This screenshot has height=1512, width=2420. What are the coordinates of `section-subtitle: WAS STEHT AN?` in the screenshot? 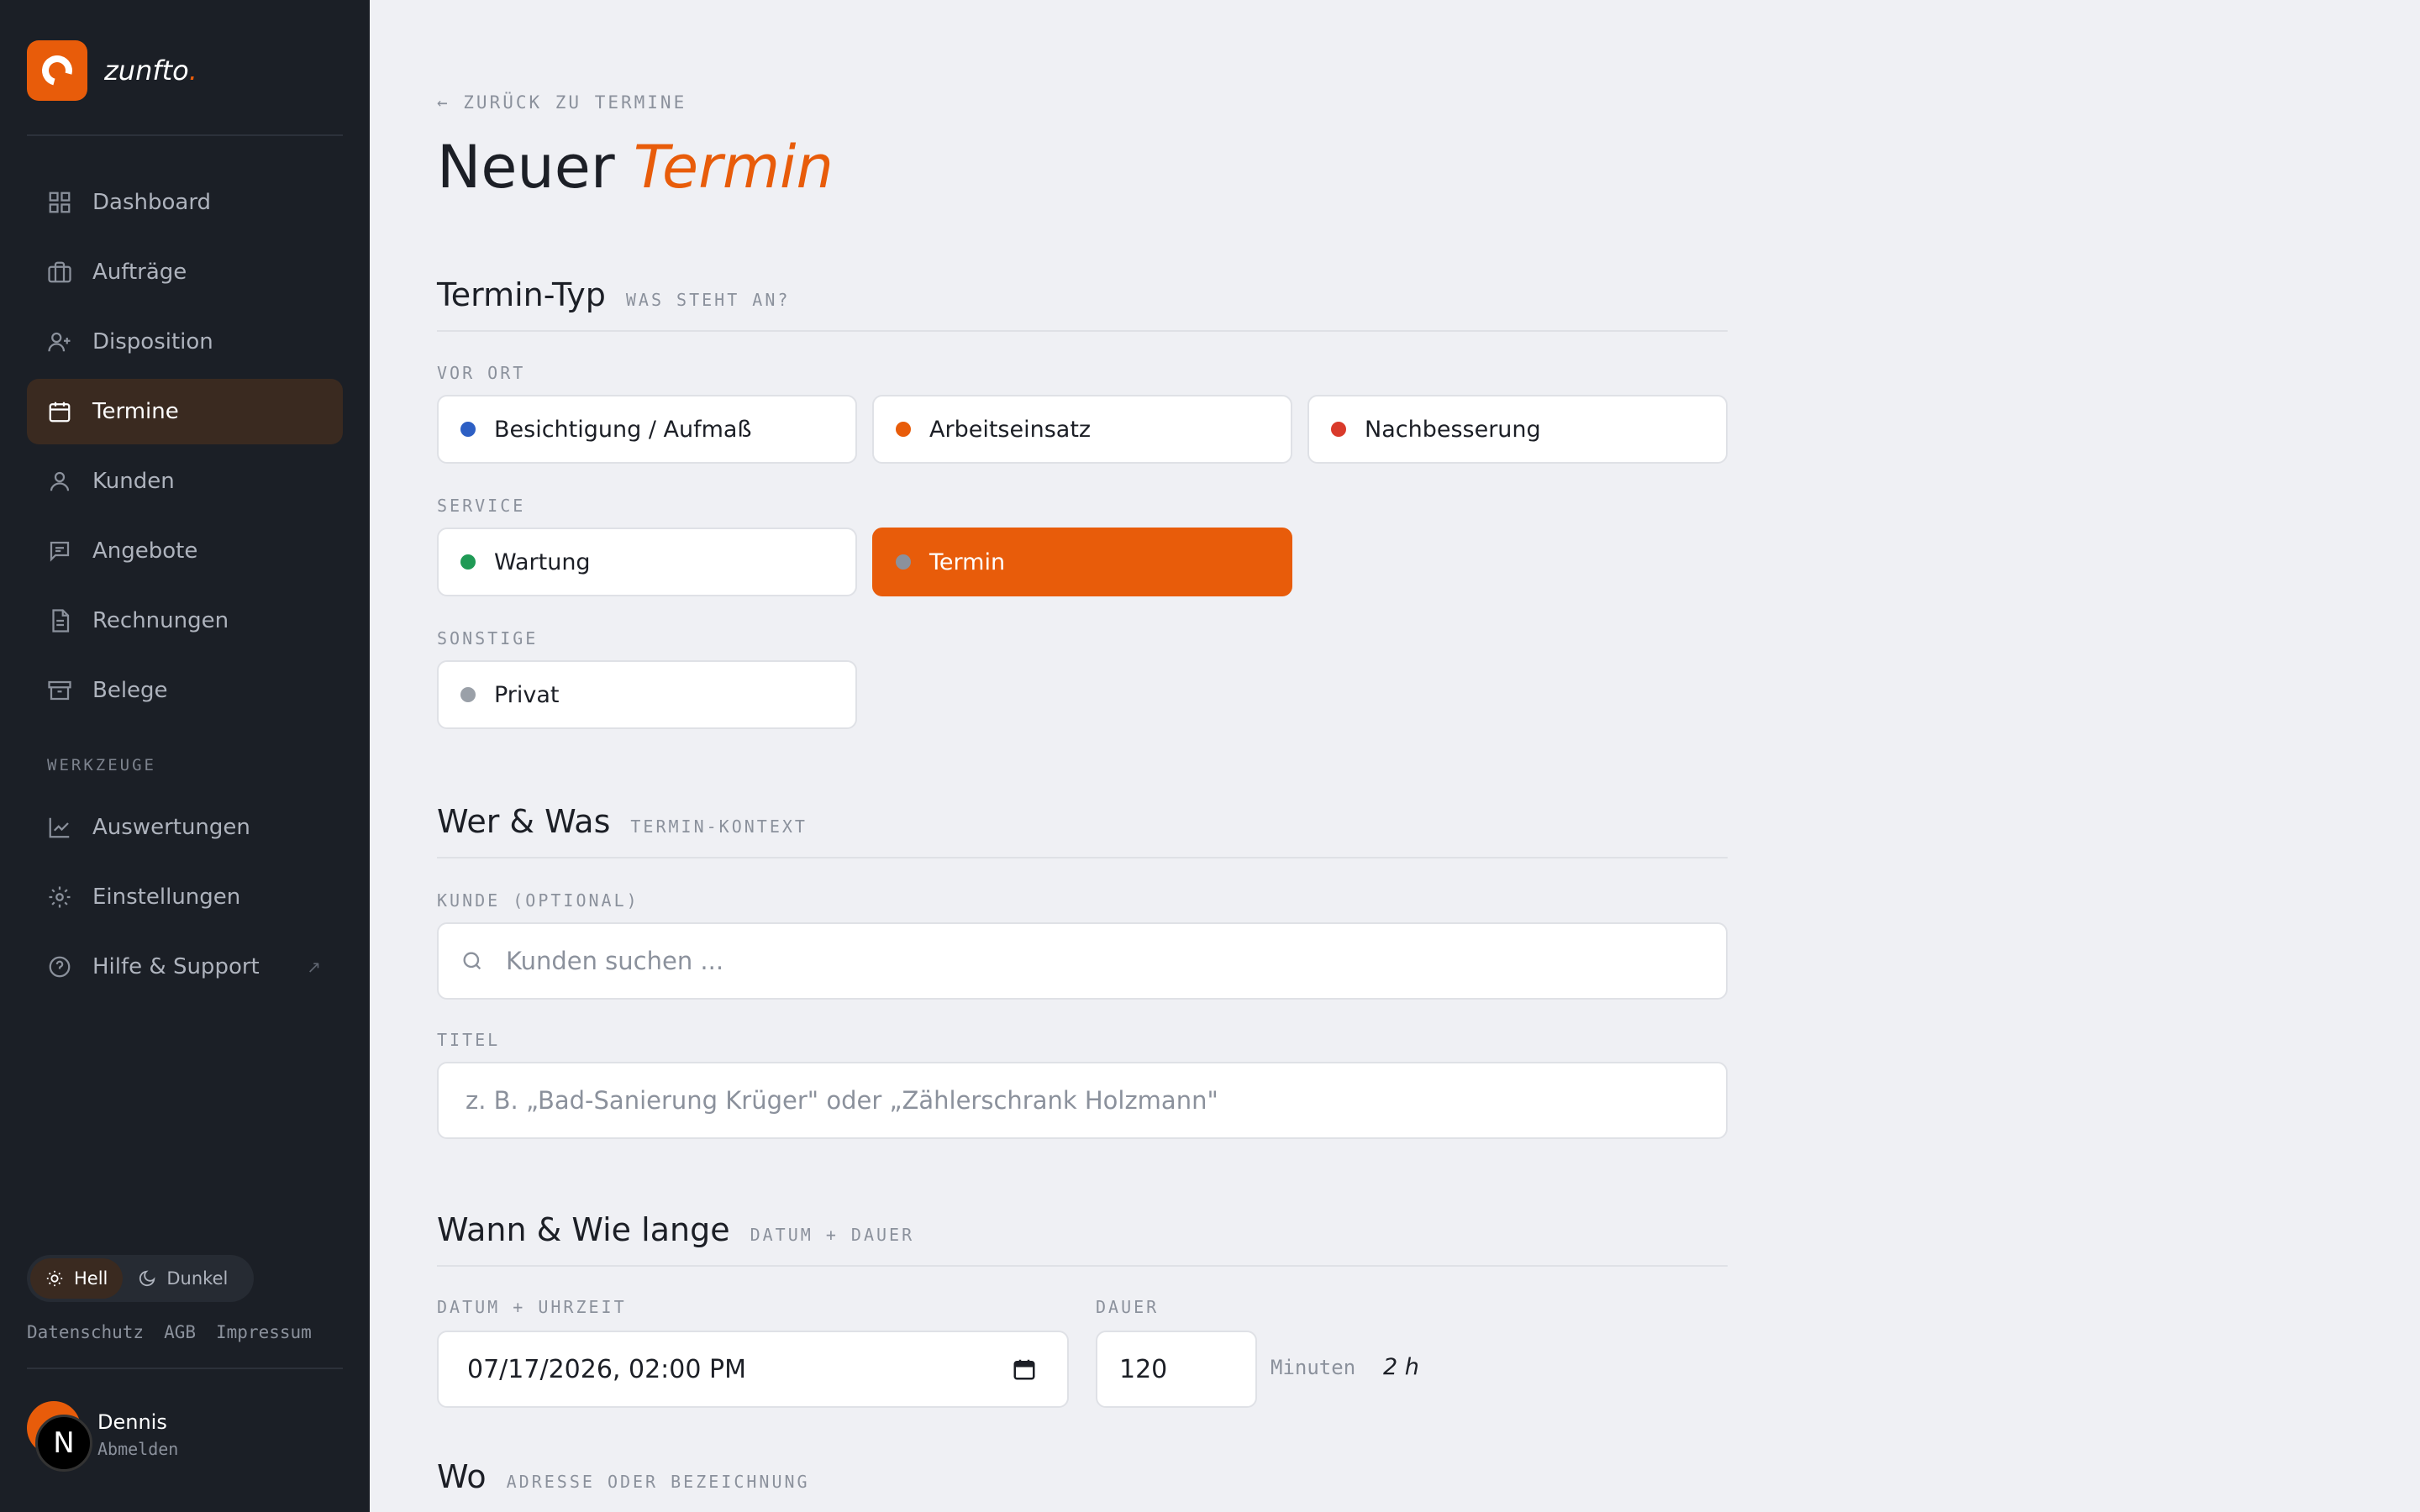 It's located at (708, 300).